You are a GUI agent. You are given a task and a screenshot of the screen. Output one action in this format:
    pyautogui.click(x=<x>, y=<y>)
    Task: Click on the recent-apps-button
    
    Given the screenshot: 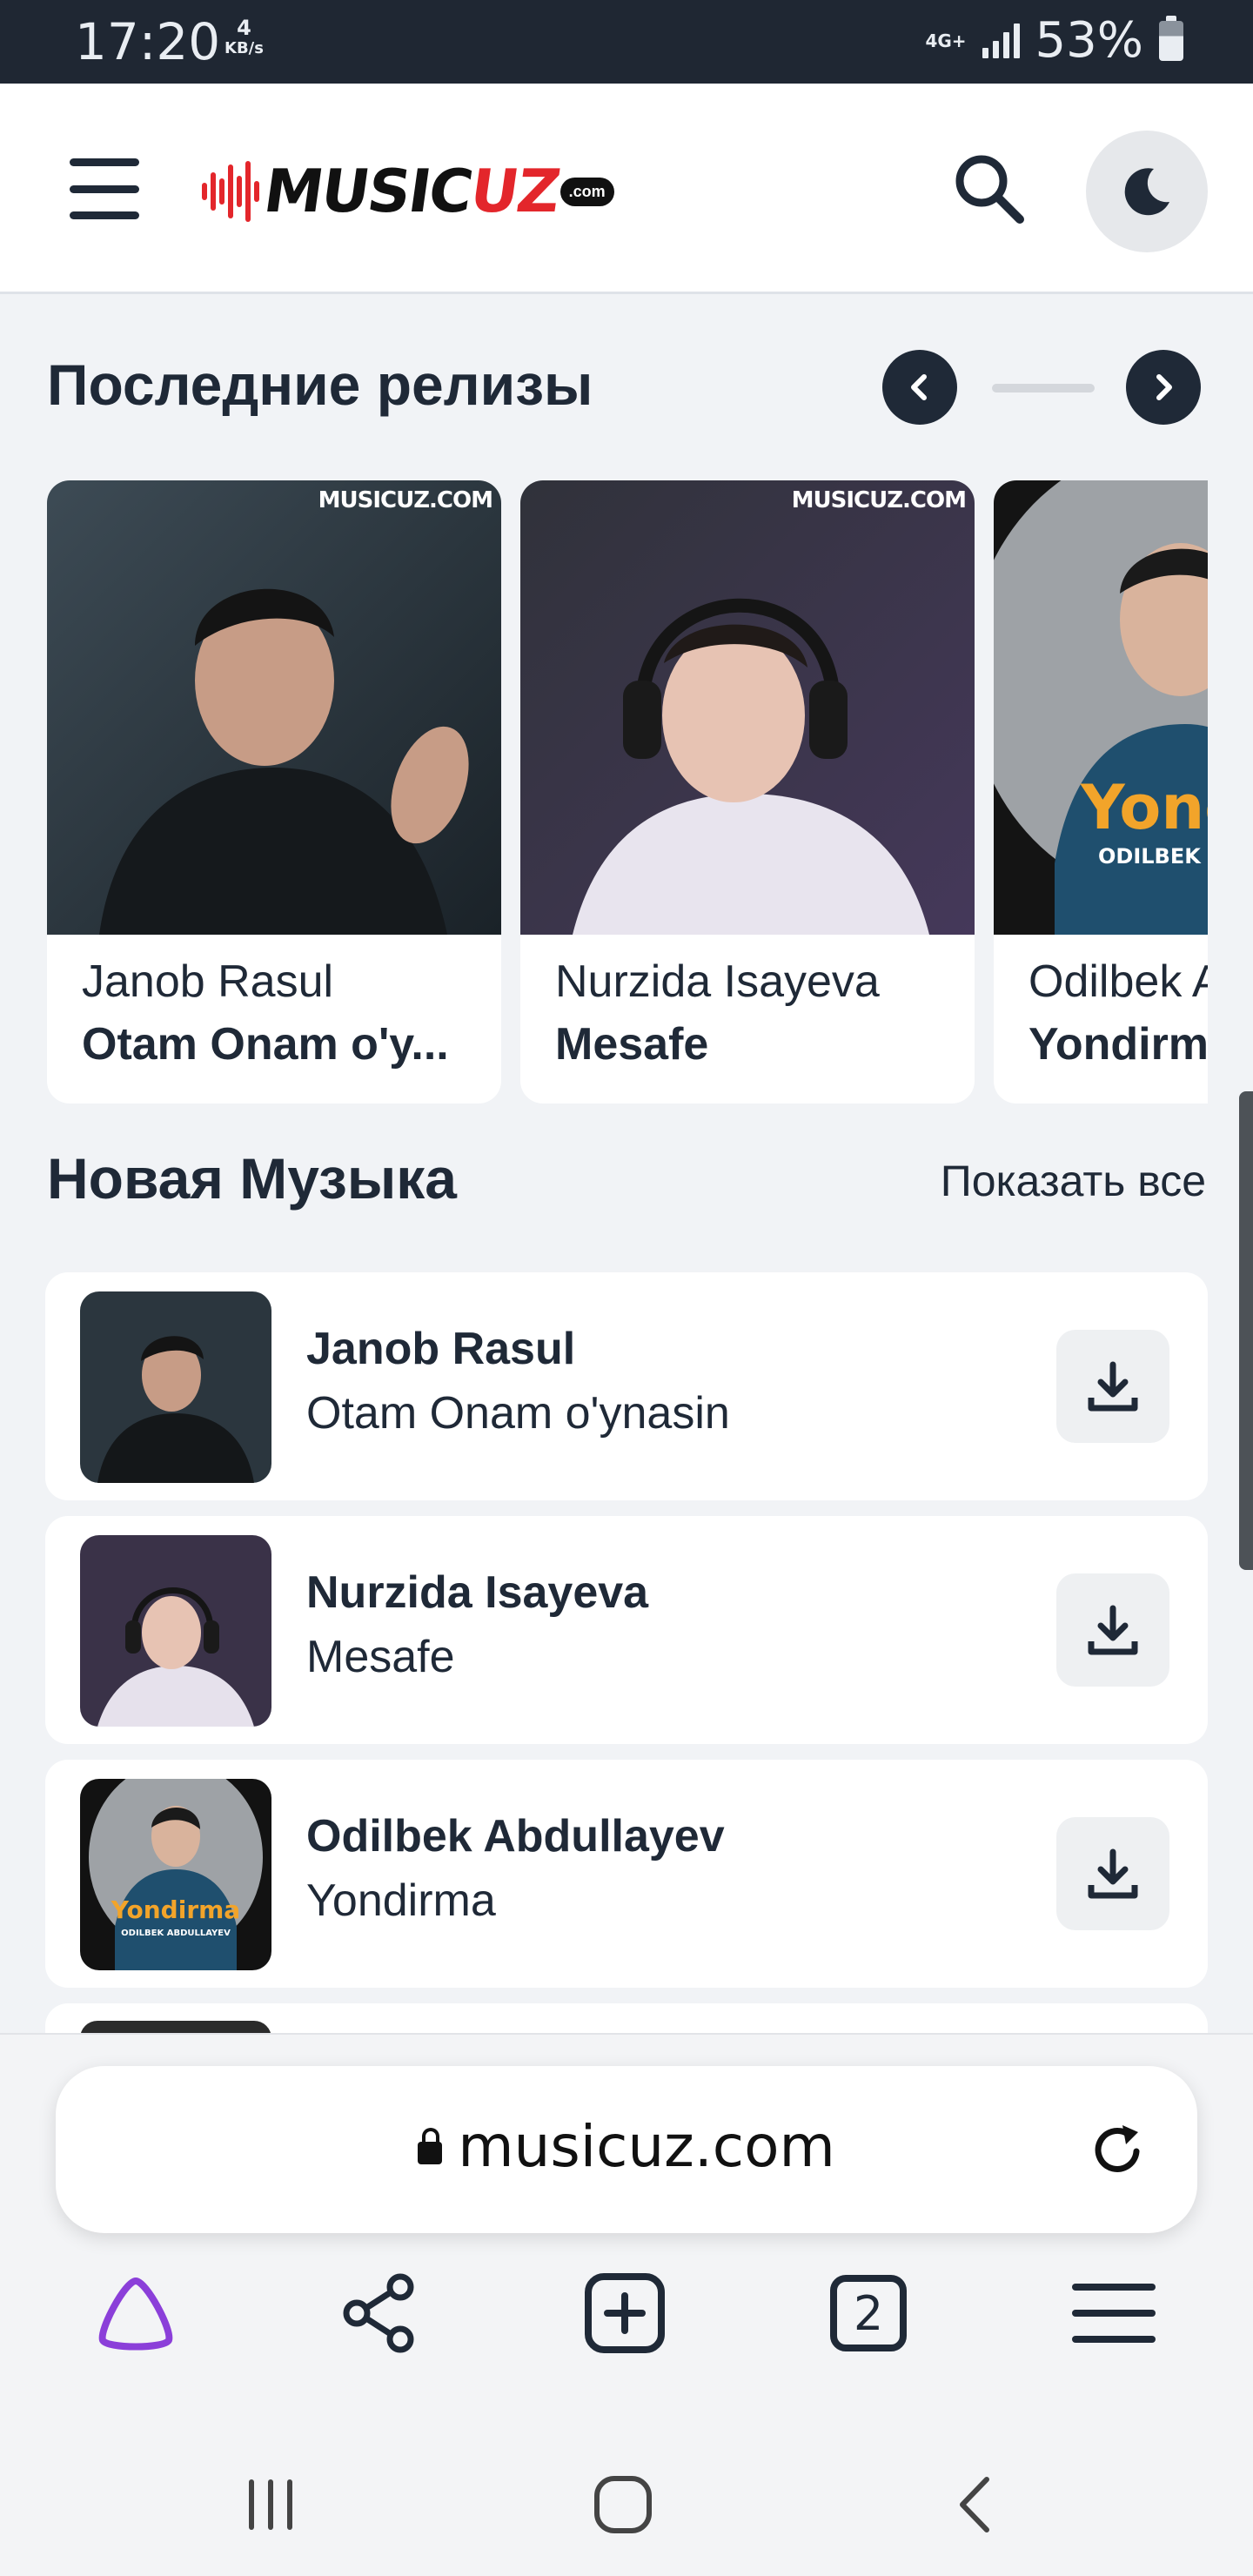 What is the action you would take?
    pyautogui.click(x=270, y=2504)
    